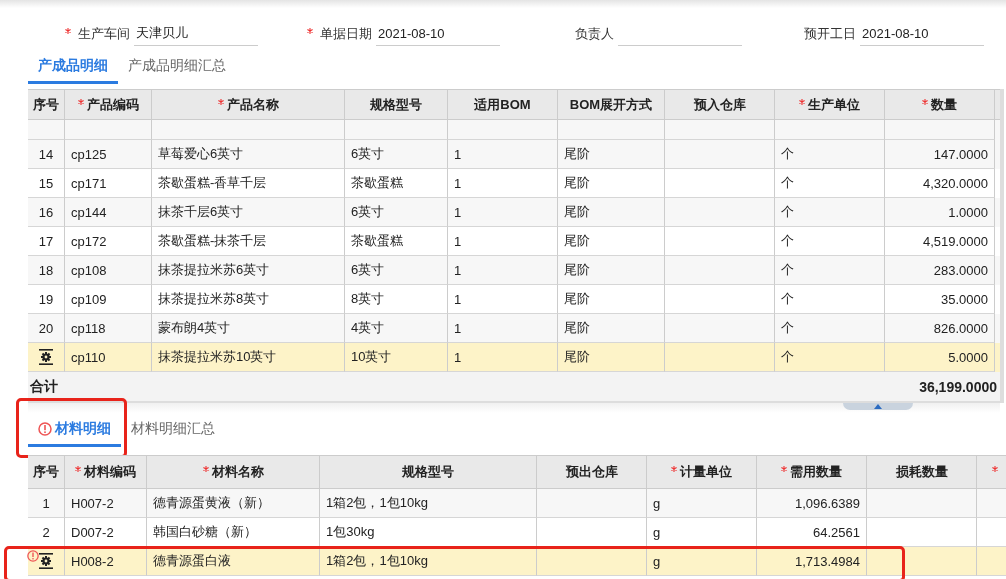  I want to click on column-header: 需用数量, so click(816, 472).